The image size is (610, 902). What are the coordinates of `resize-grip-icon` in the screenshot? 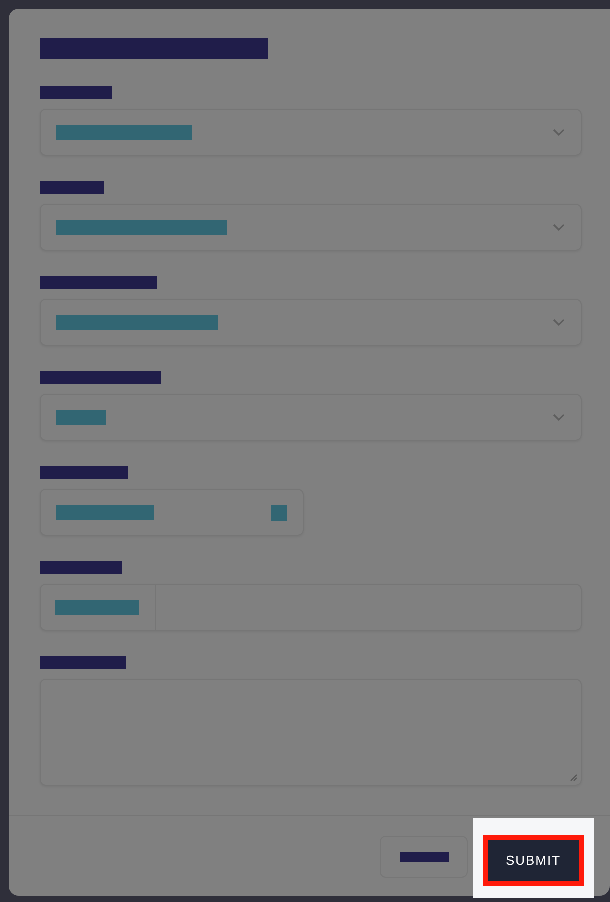 It's located at (574, 778).